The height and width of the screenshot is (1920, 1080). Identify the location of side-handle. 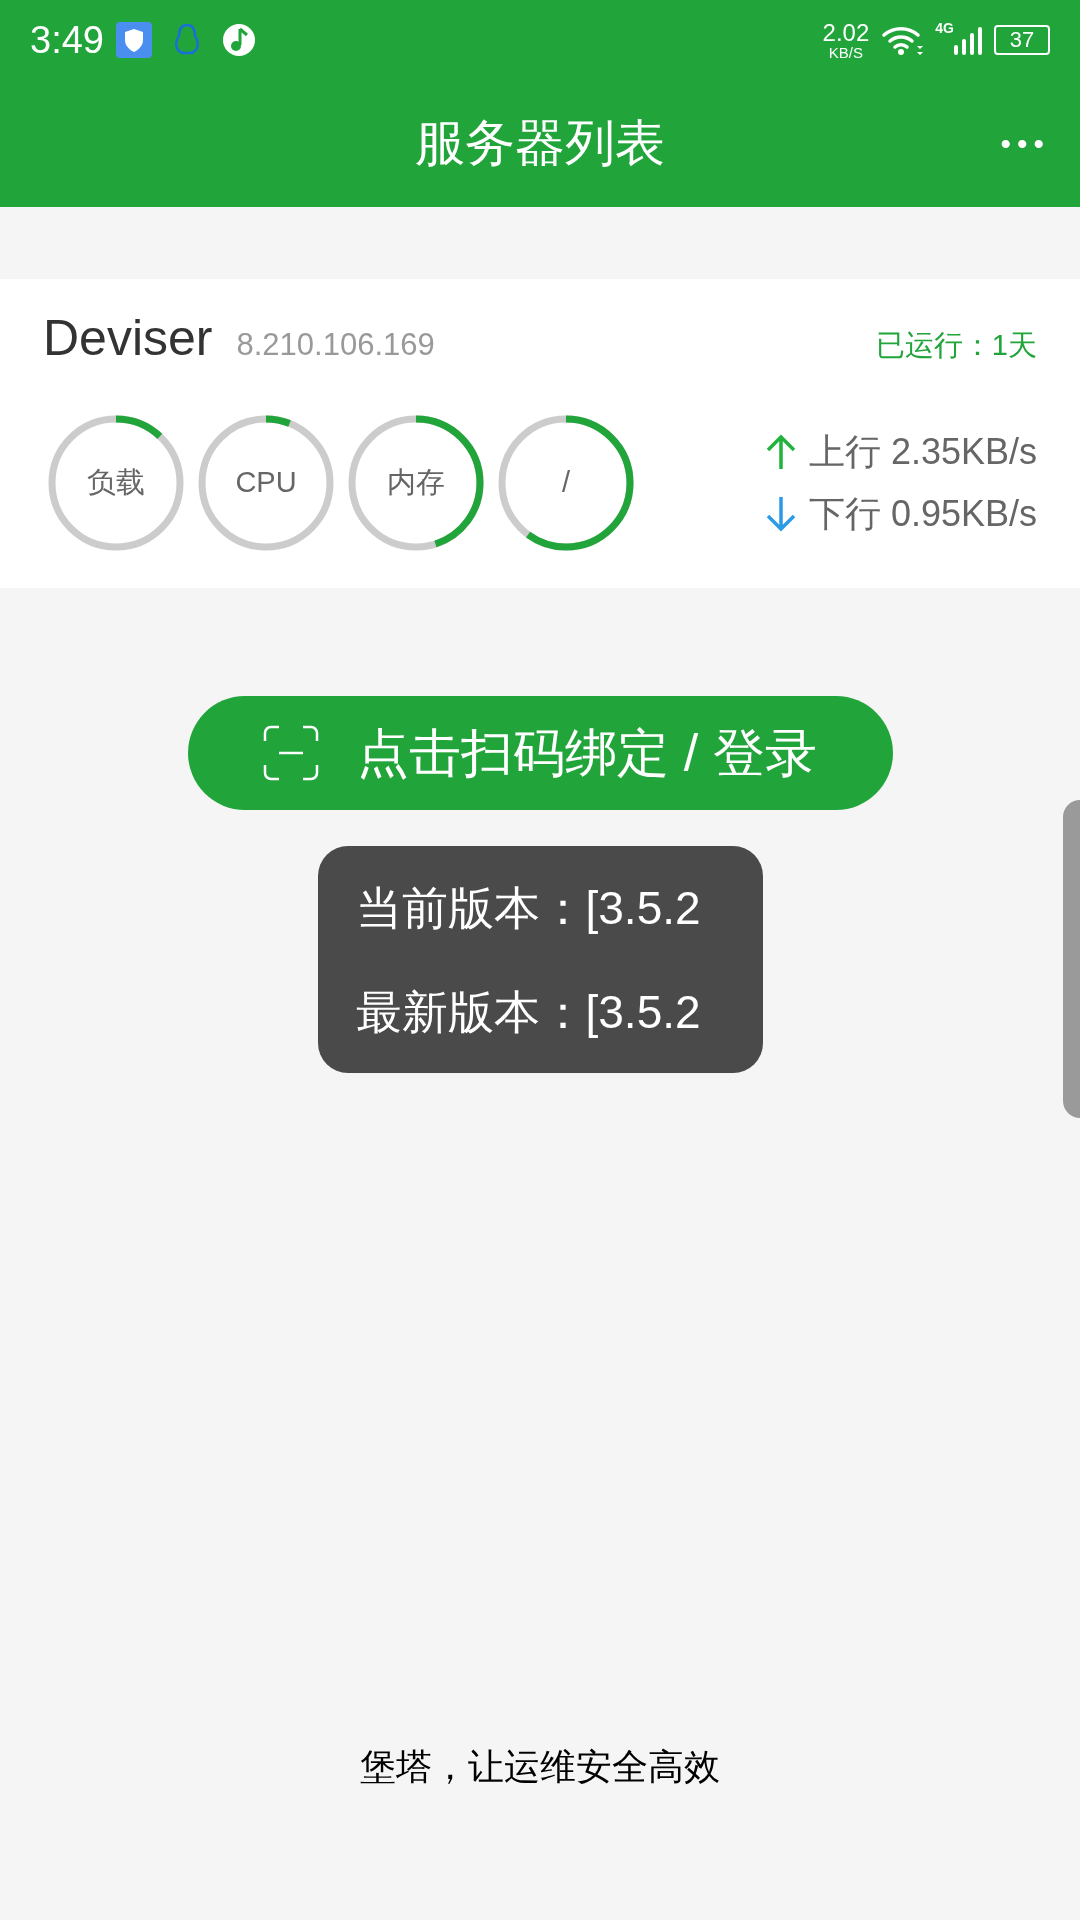
(1071, 959).